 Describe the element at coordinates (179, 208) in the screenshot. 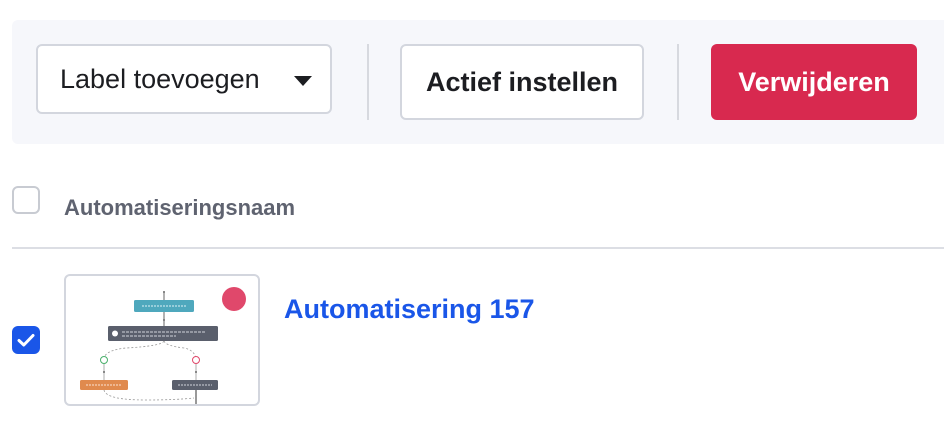

I see `column-header-name: Automatiseringsnaam` at that location.